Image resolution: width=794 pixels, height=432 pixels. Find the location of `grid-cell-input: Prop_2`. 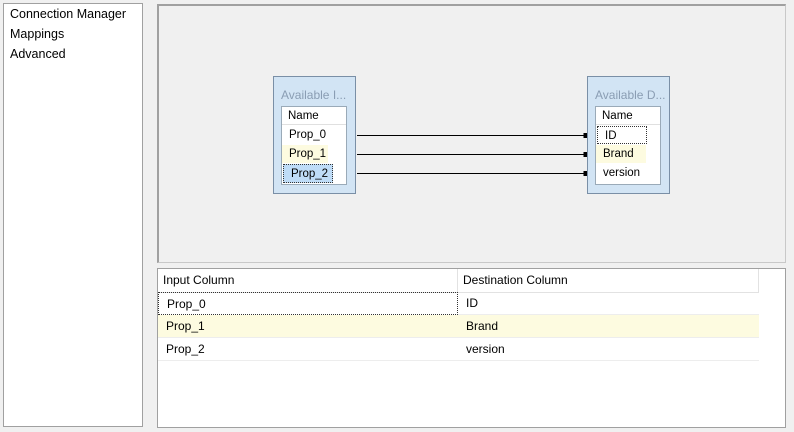

grid-cell-input: Prop_2 is located at coordinates (308, 349).